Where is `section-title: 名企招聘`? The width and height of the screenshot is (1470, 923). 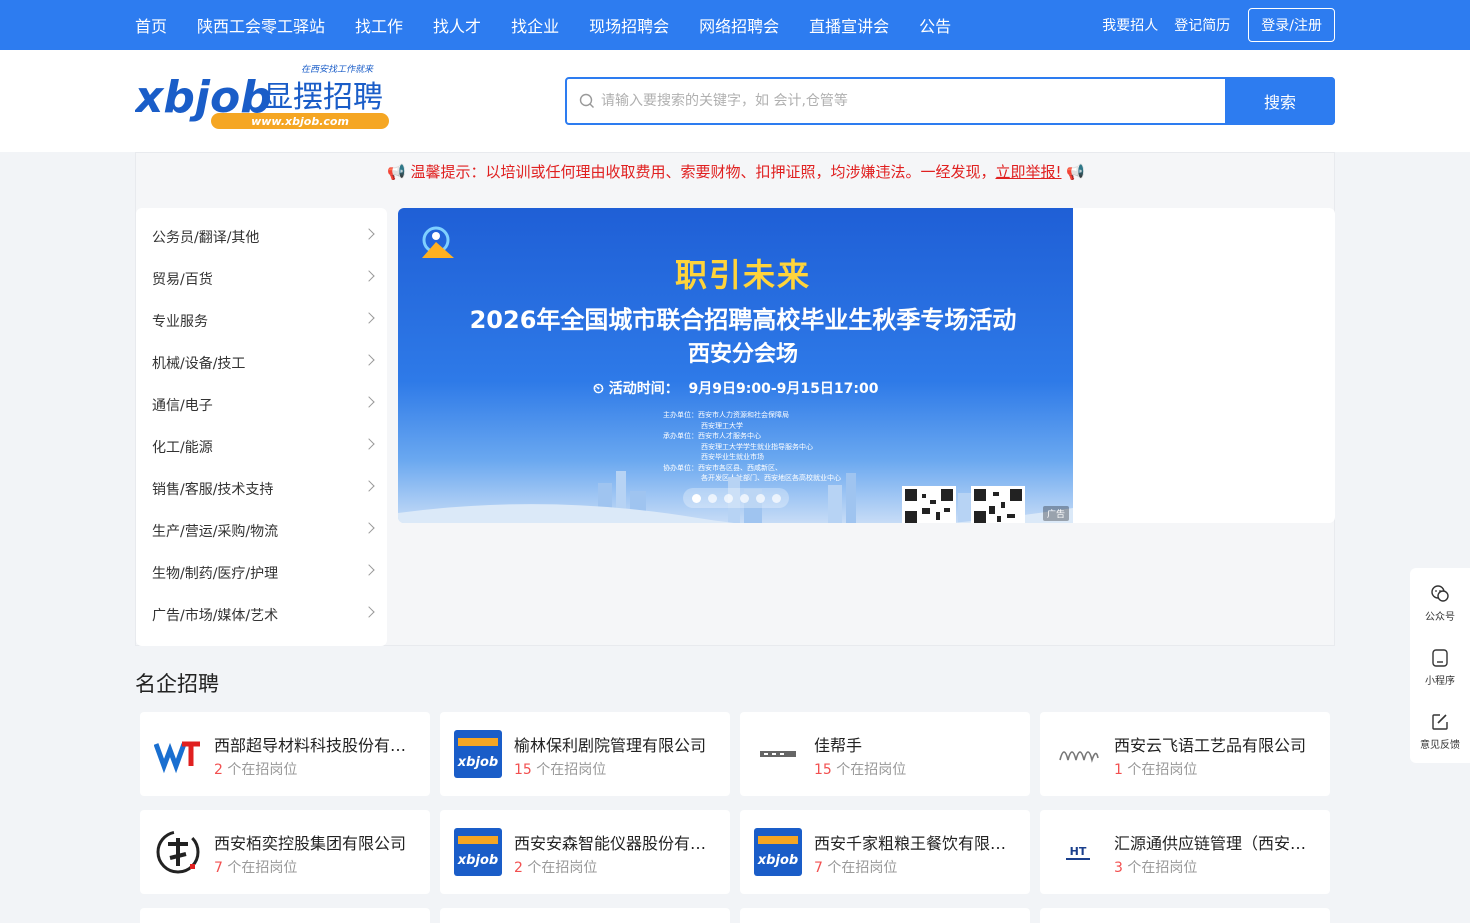
section-title: 名企招聘 is located at coordinates (177, 684).